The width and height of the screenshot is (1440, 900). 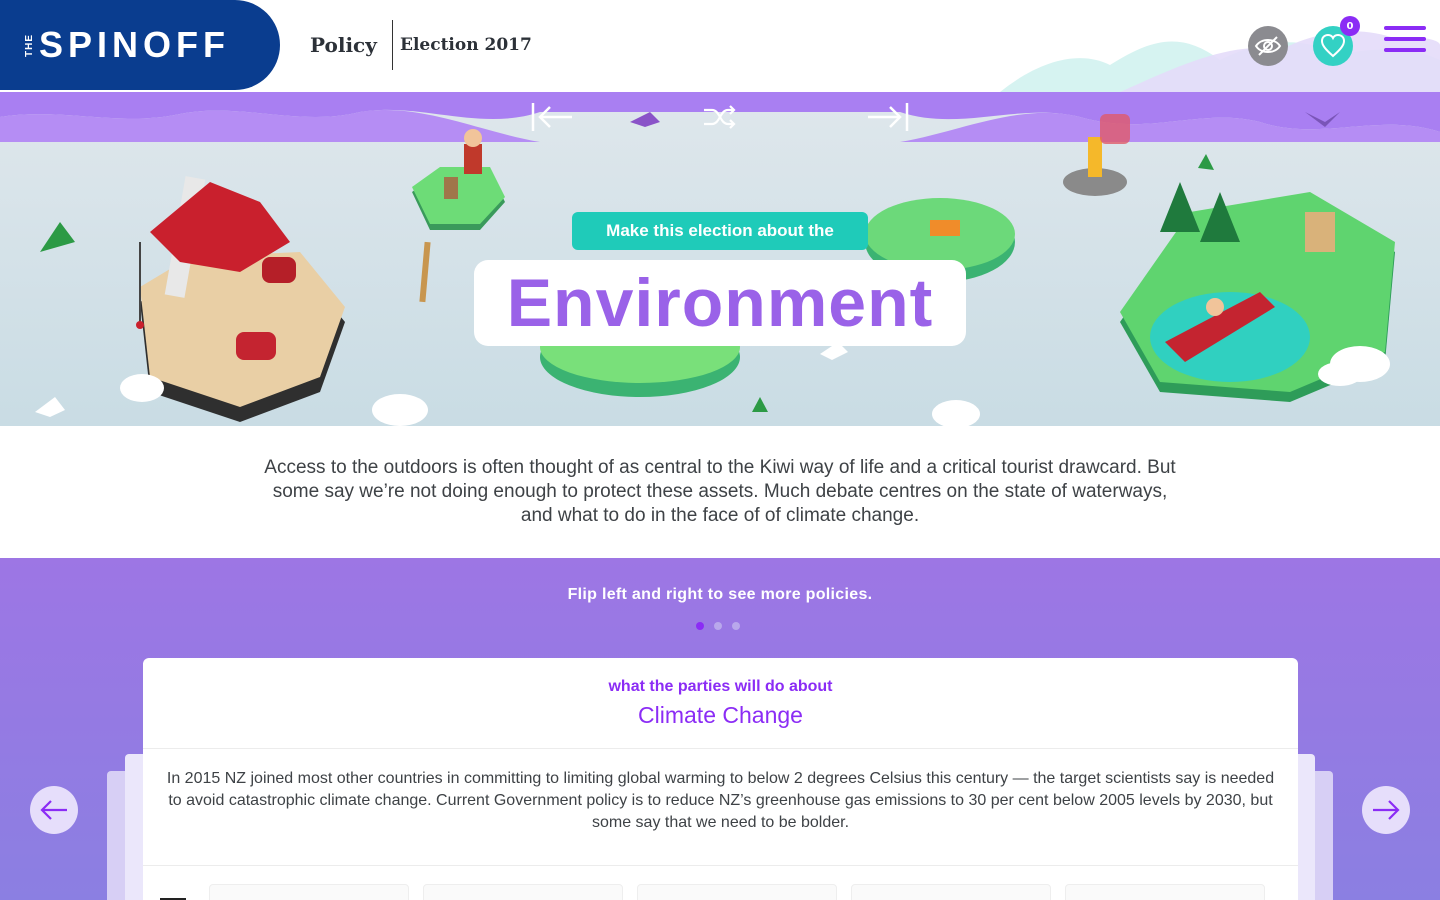 I want to click on site-header: THE SPINOFF Policy Election 2017 0, so click(x=720, y=46).